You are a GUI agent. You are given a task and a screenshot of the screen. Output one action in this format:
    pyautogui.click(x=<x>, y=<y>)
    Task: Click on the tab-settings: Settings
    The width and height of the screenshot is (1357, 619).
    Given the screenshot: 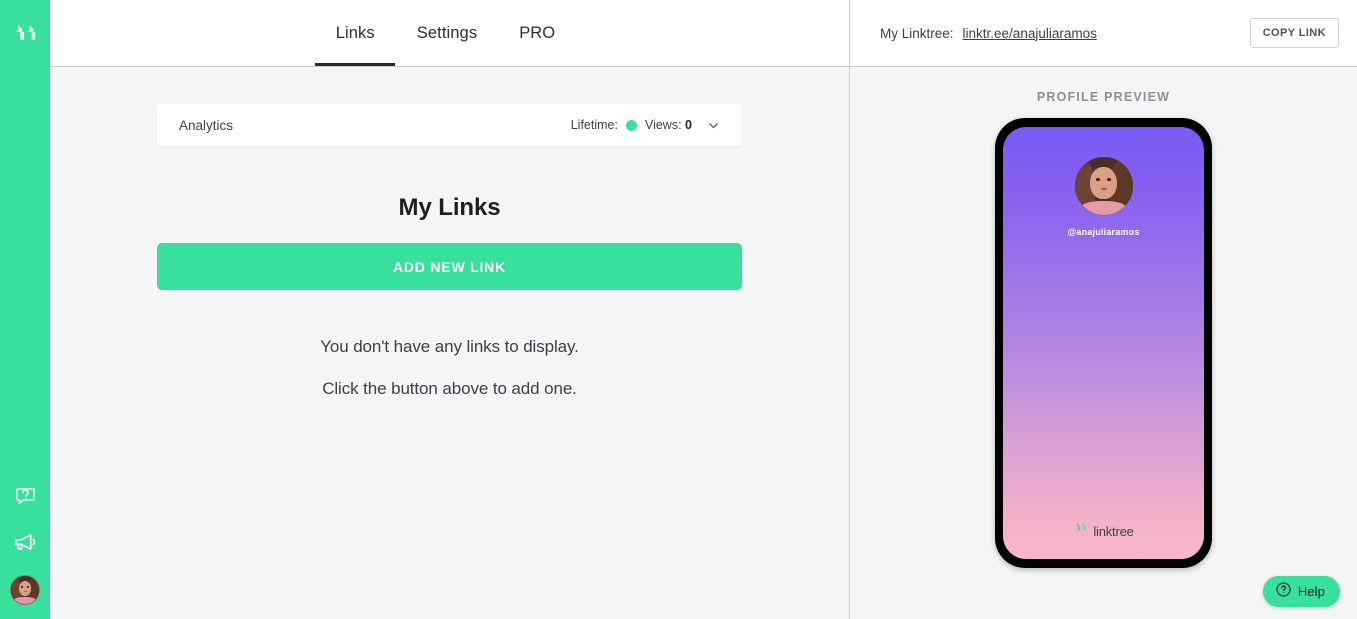 What is the action you would take?
    pyautogui.click(x=447, y=33)
    